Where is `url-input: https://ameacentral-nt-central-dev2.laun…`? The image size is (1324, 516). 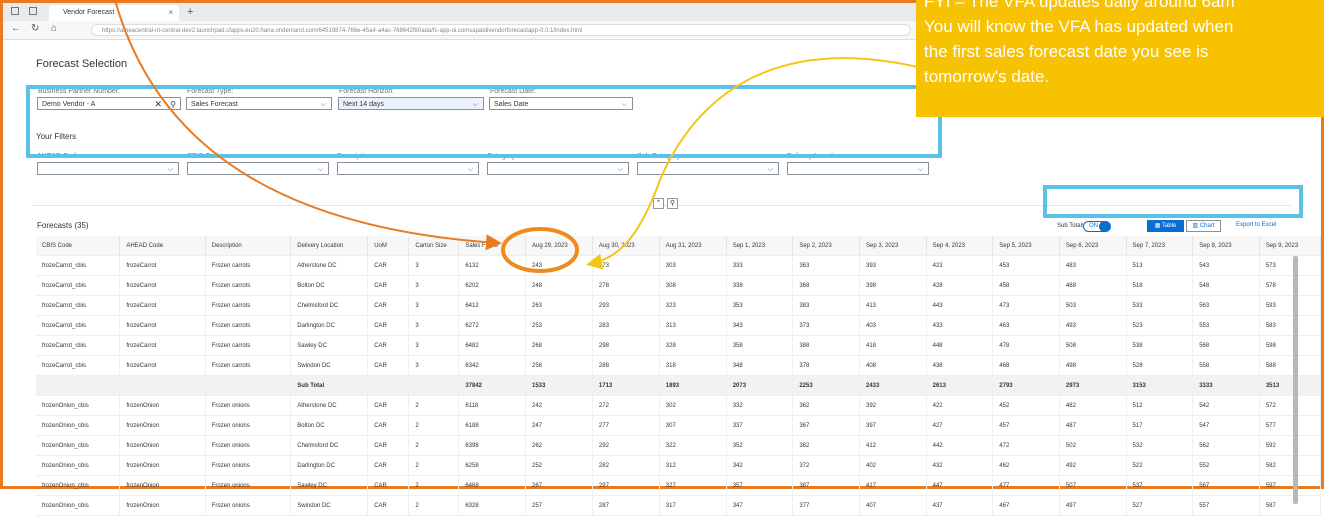
url-input: https://ameacentral-nt-central-dev2.laun… is located at coordinates (501, 30).